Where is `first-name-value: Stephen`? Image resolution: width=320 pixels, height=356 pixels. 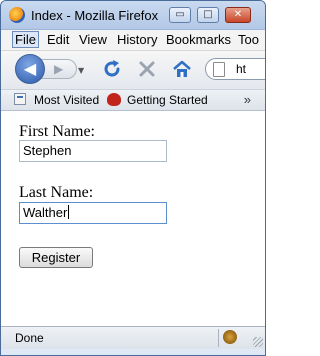
first-name-value: Stephen is located at coordinates (47, 150).